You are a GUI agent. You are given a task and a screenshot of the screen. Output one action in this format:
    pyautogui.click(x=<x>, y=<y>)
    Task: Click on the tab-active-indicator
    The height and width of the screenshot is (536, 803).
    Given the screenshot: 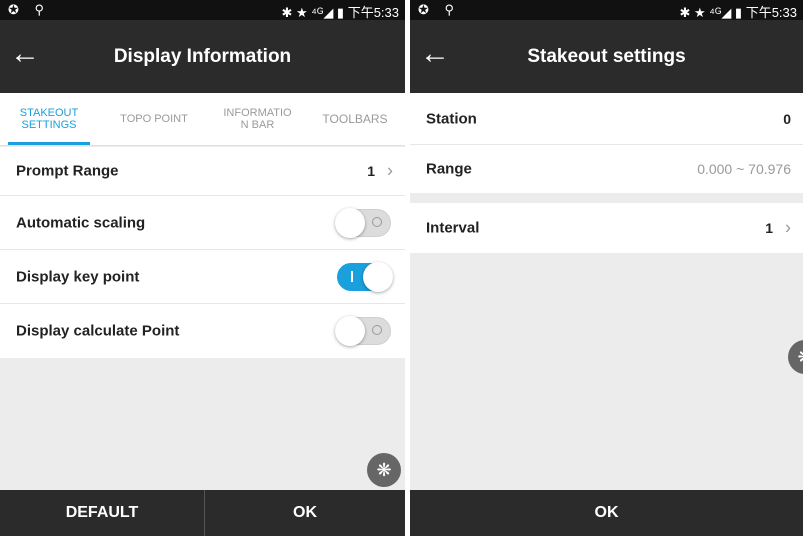 What is the action you would take?
    pyautogui.click(x=49, y=143)
    